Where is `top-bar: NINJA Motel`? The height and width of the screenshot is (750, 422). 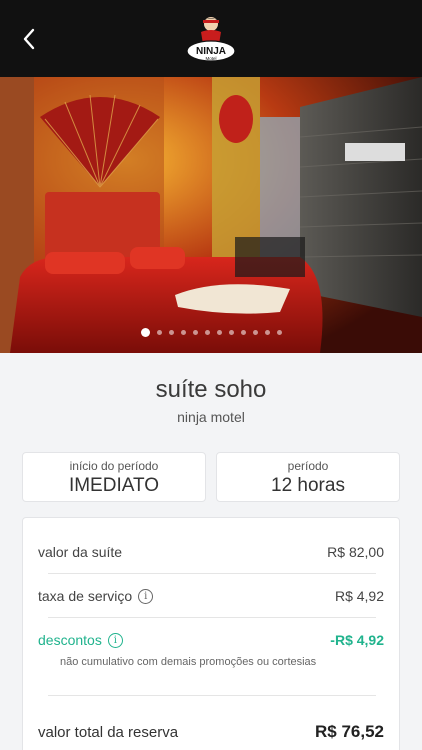 top-bar: NINJA Motel is located at coordinates (211, 38).